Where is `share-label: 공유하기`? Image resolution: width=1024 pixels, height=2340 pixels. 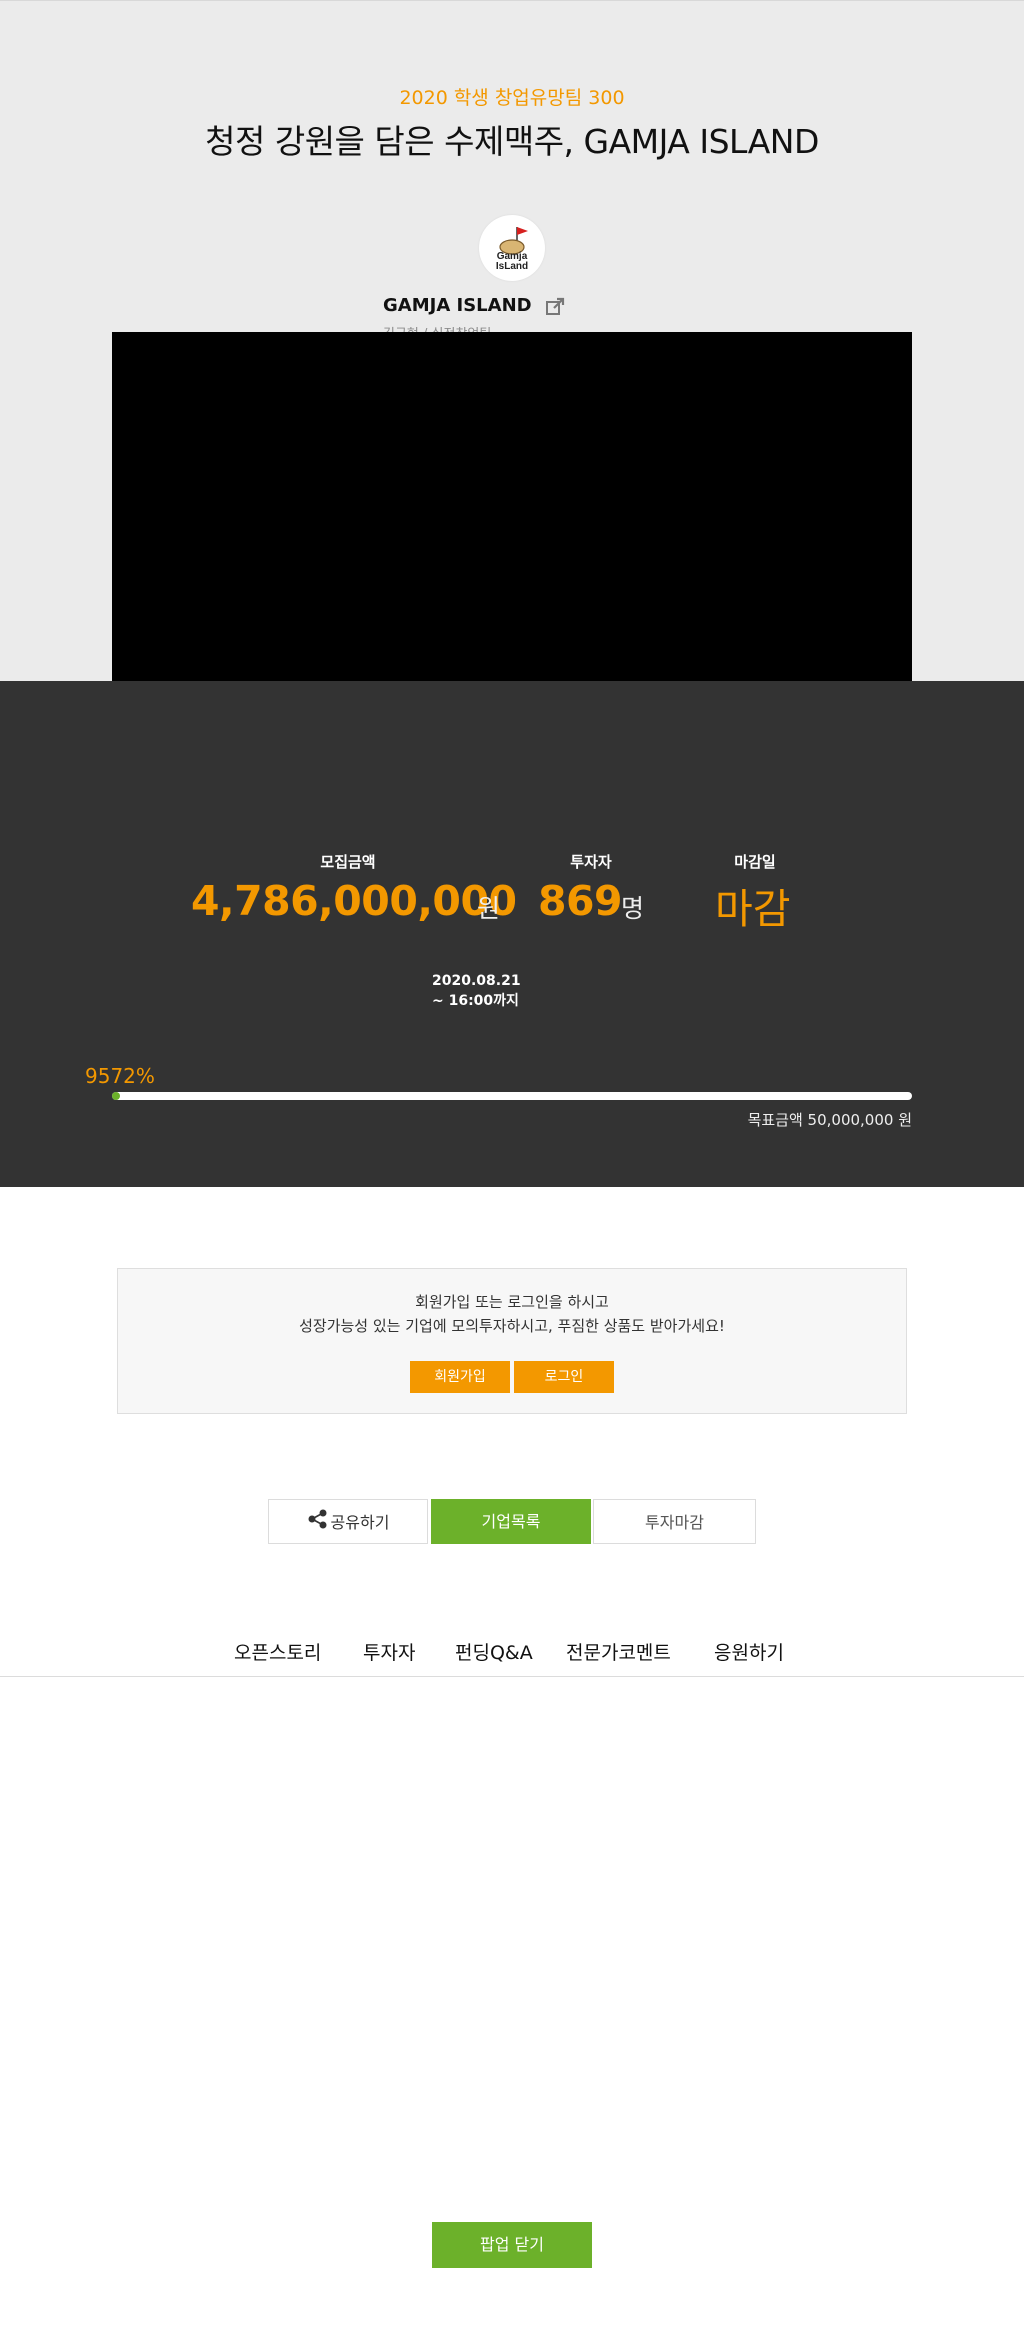 share-label: 공유하기 is located at coordinates (360, 1522).